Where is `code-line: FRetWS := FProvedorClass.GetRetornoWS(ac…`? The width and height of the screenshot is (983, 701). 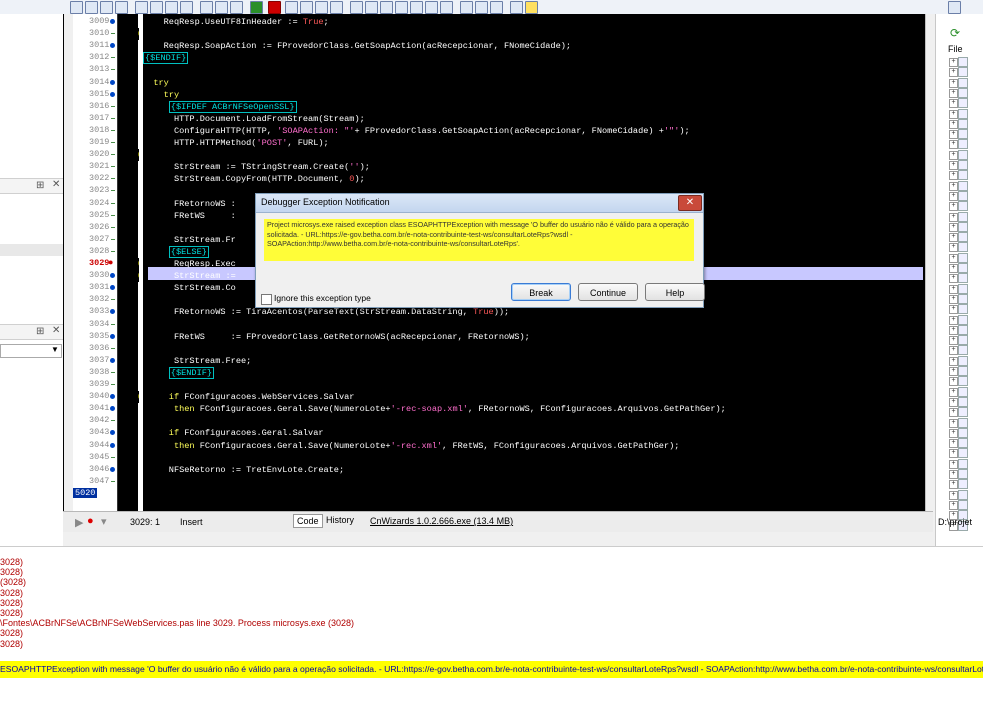 code-line: FRetWS := FProvedorClass.GetRetornoWS(ac… is located at coordinates (534, 337).